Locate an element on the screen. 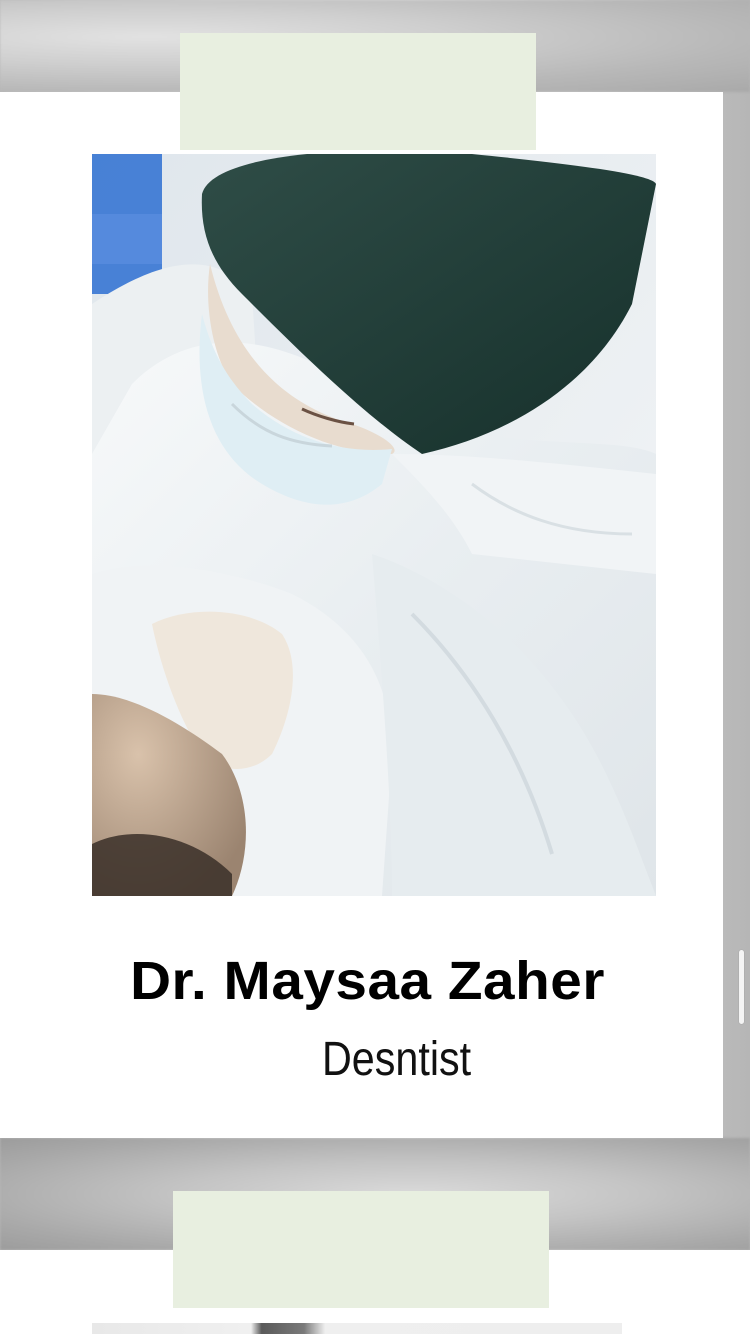 This screenshot has width=750, height=1334. next-card-label-strip is located at coordinates (361, 1249).